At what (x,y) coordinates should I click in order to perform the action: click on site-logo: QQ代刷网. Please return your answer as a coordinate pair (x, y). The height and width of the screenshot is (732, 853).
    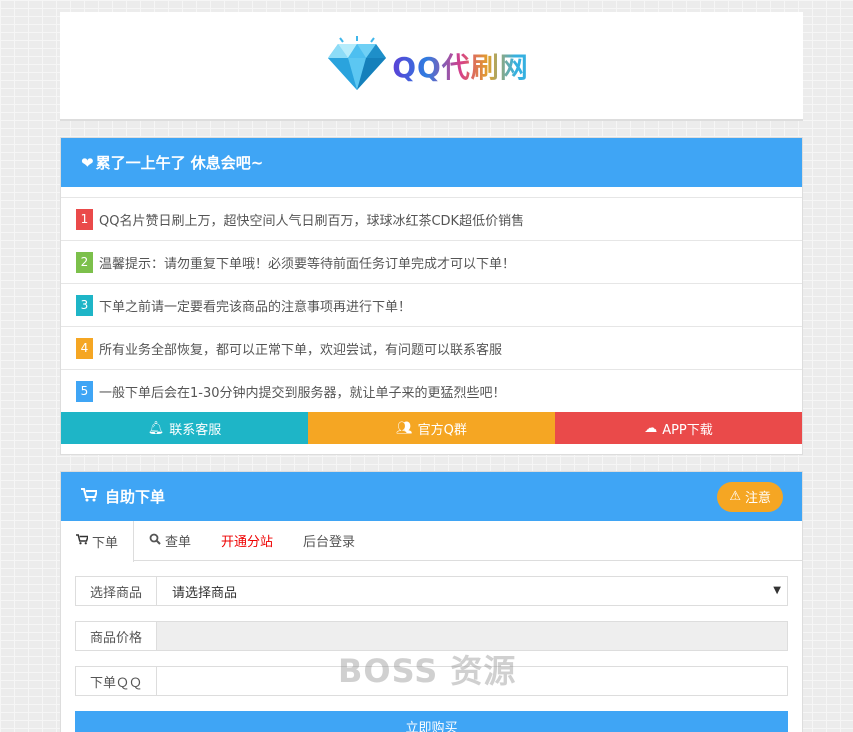
    Looking at the image, I should click on (427, 65).